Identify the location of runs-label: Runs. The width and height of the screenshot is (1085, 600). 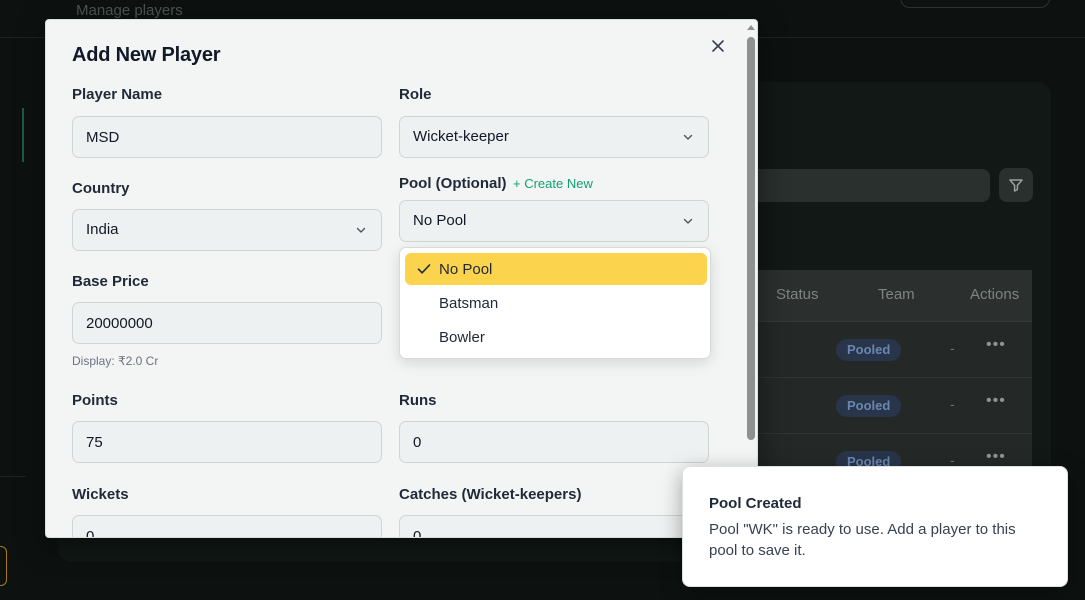
(418, 400).